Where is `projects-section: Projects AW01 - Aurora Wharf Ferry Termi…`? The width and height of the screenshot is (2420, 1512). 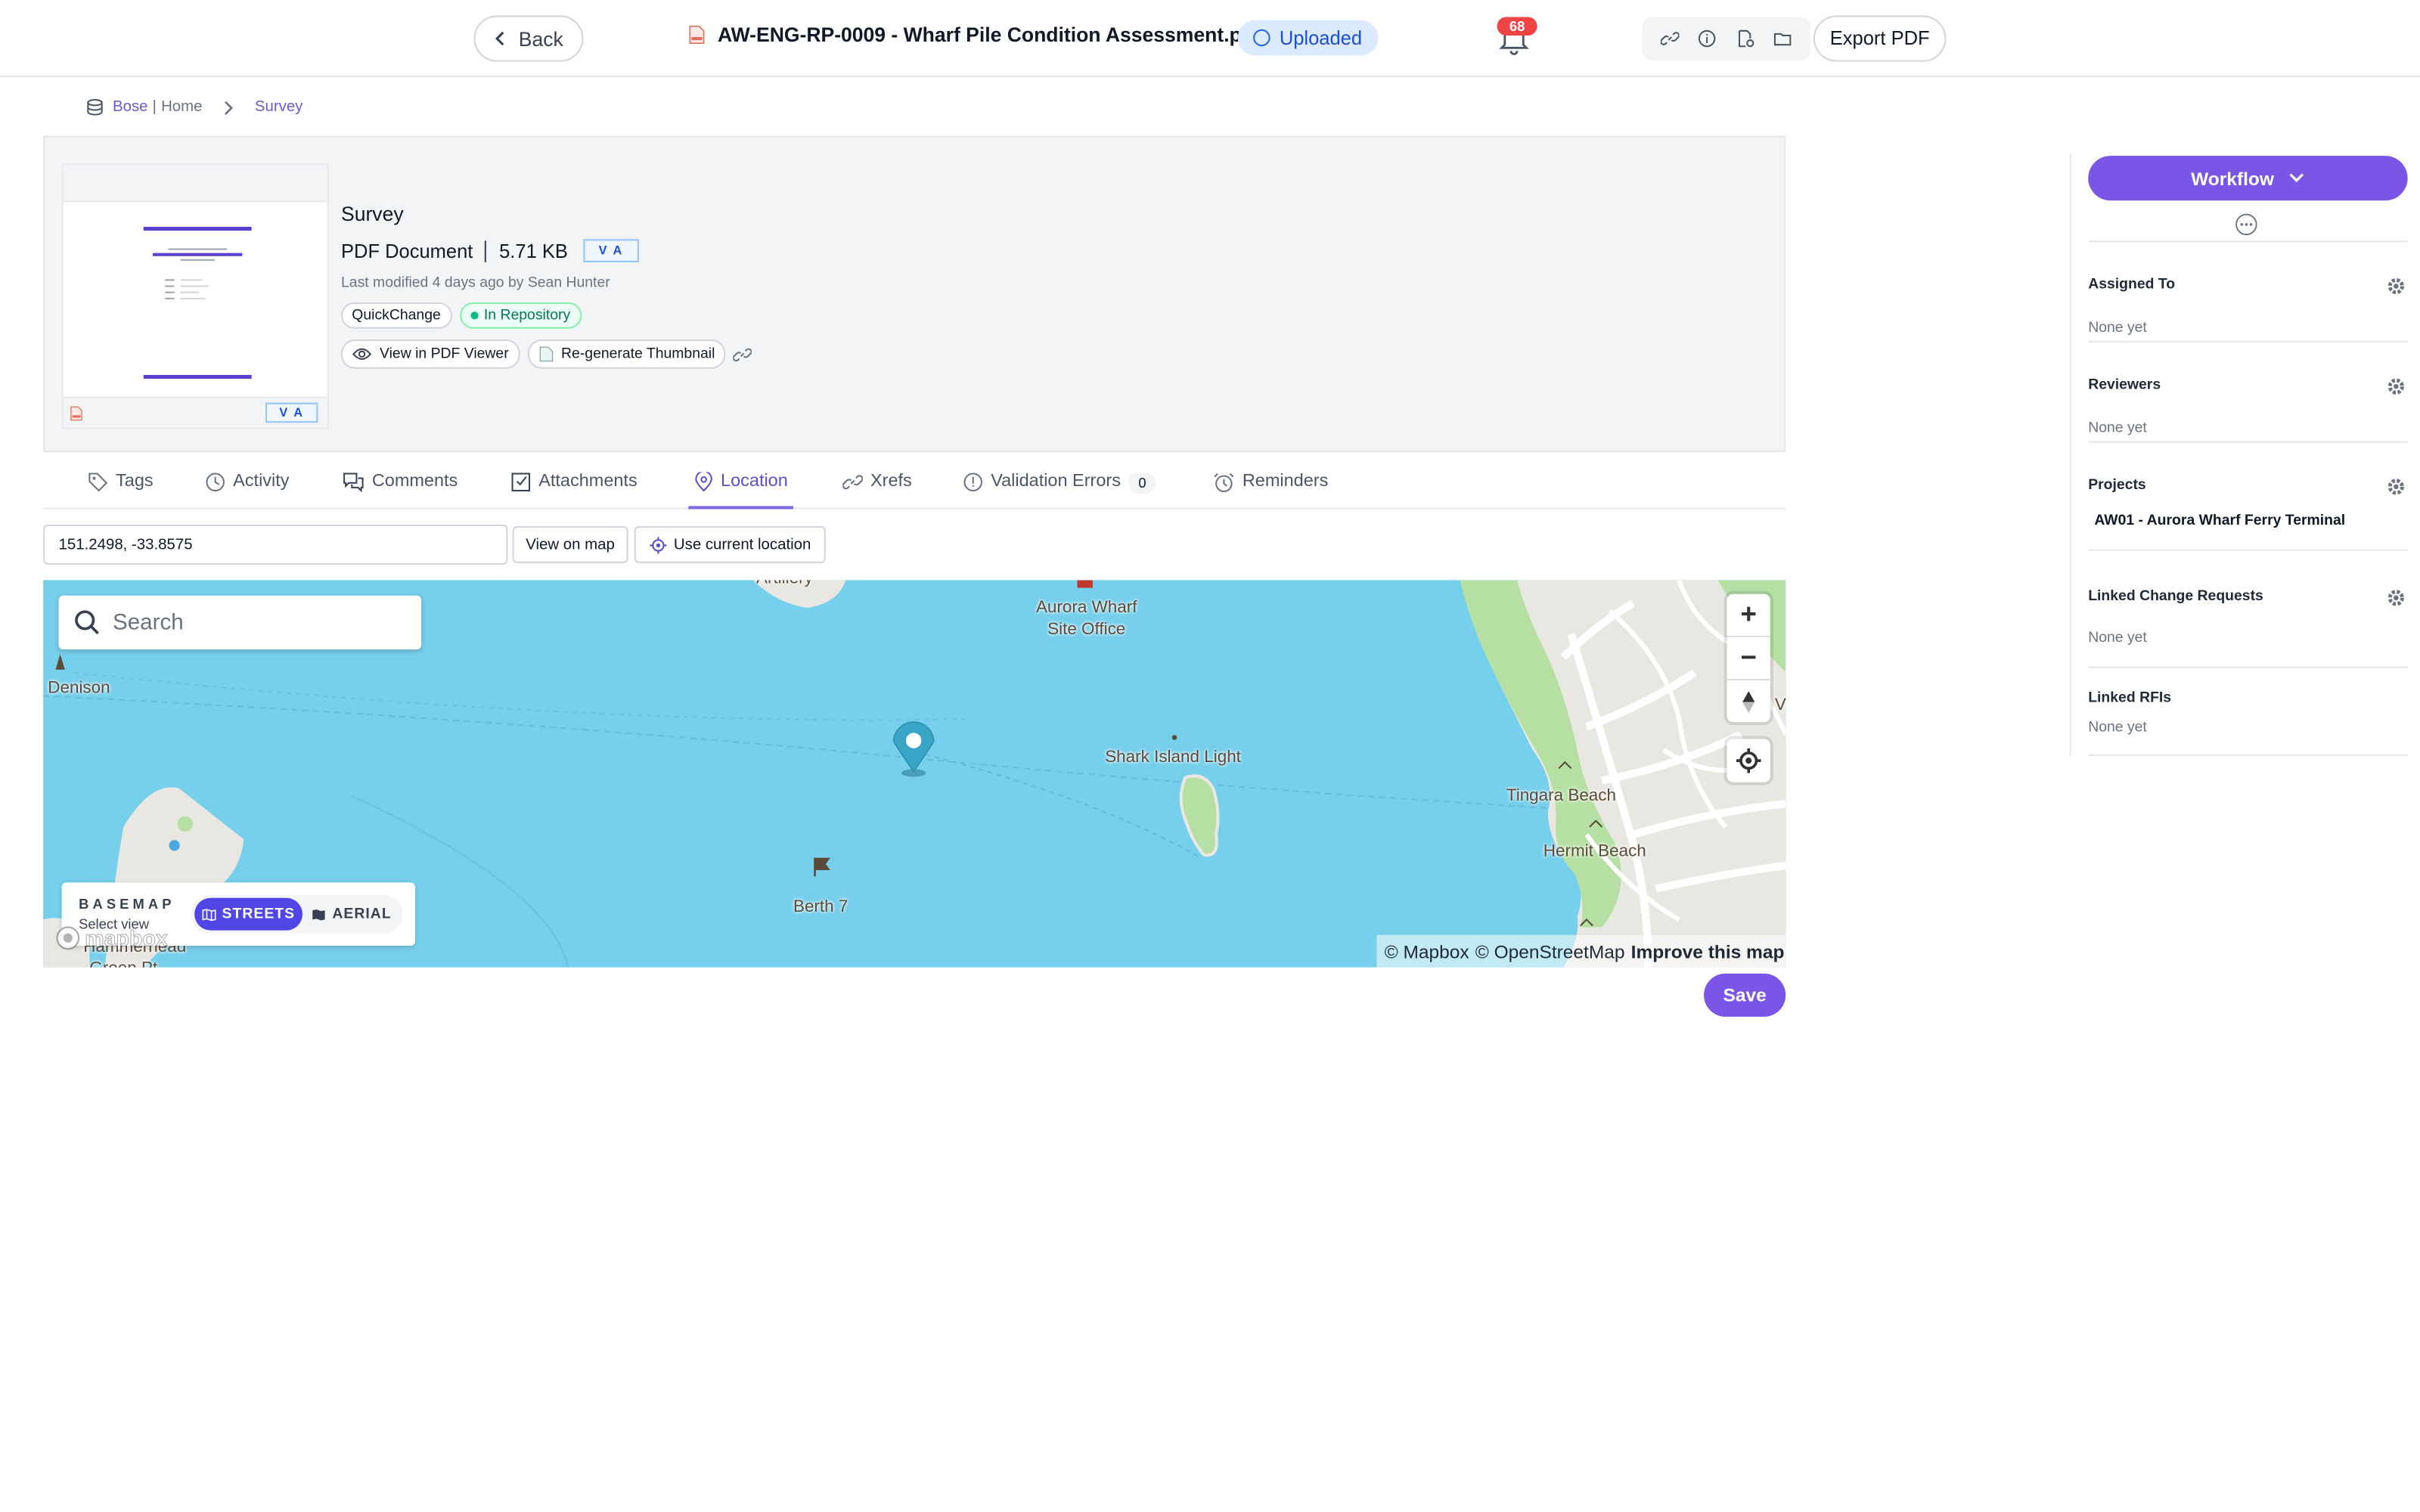
projects-section: Projects AW01 - Aurora Wharf Ferry Termi… is located at coordinates (2248, 495).